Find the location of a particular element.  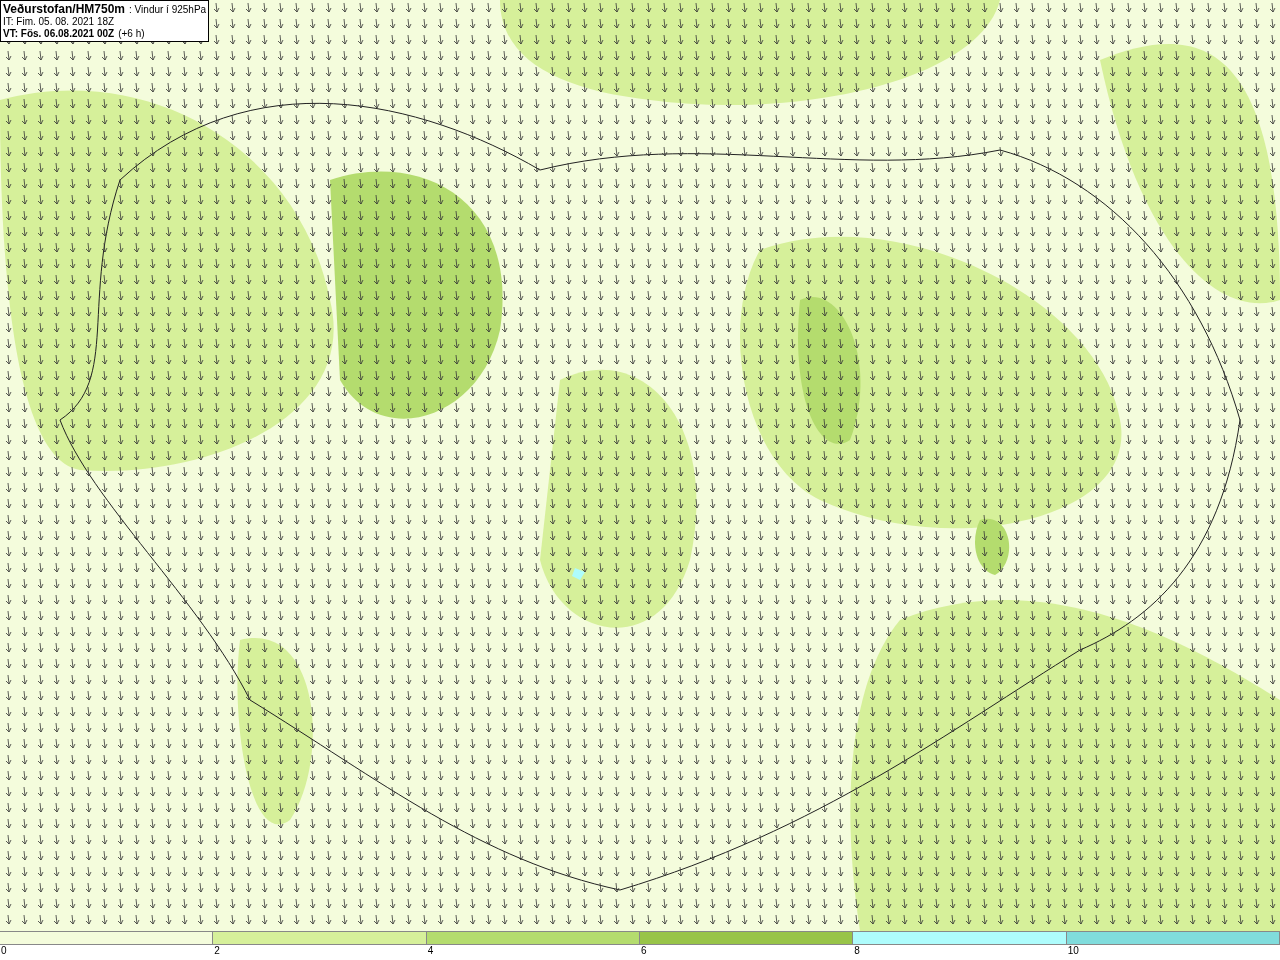

legend-tick-label: 8 is located at coordinates (857, 951).